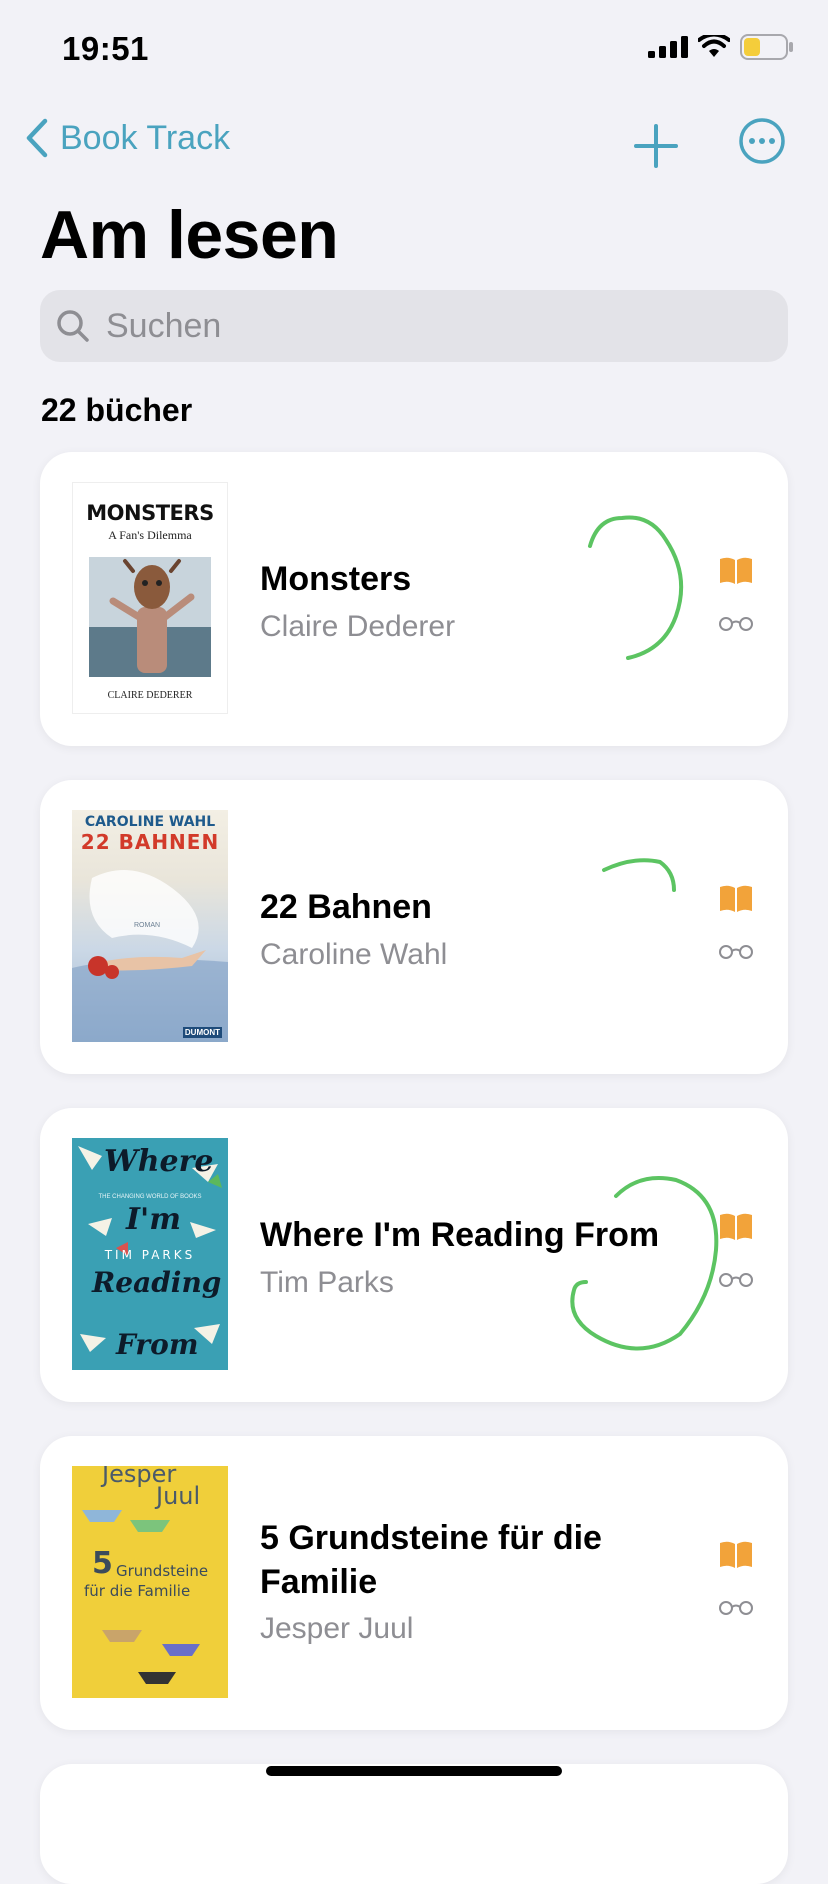  What do you see at coordinates (202, 1032) in the screenshot?
I see `cover-publisher: DUMONT` at bounding box center [202, 1032].